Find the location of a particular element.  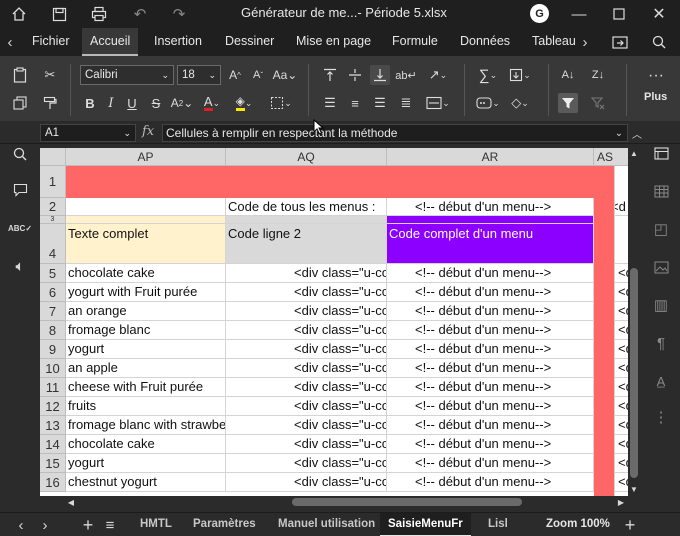

shapes-icon: ◰ is located at coordinates (661, 229).